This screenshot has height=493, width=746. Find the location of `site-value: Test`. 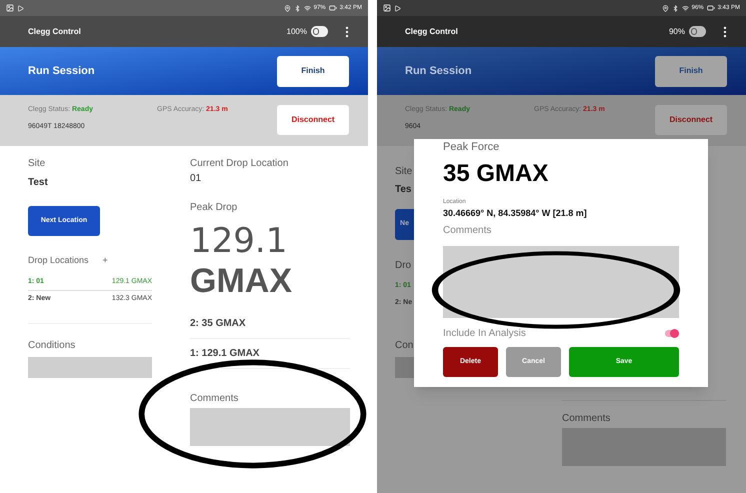

site-value: Test is located at coordinates (38, 183).